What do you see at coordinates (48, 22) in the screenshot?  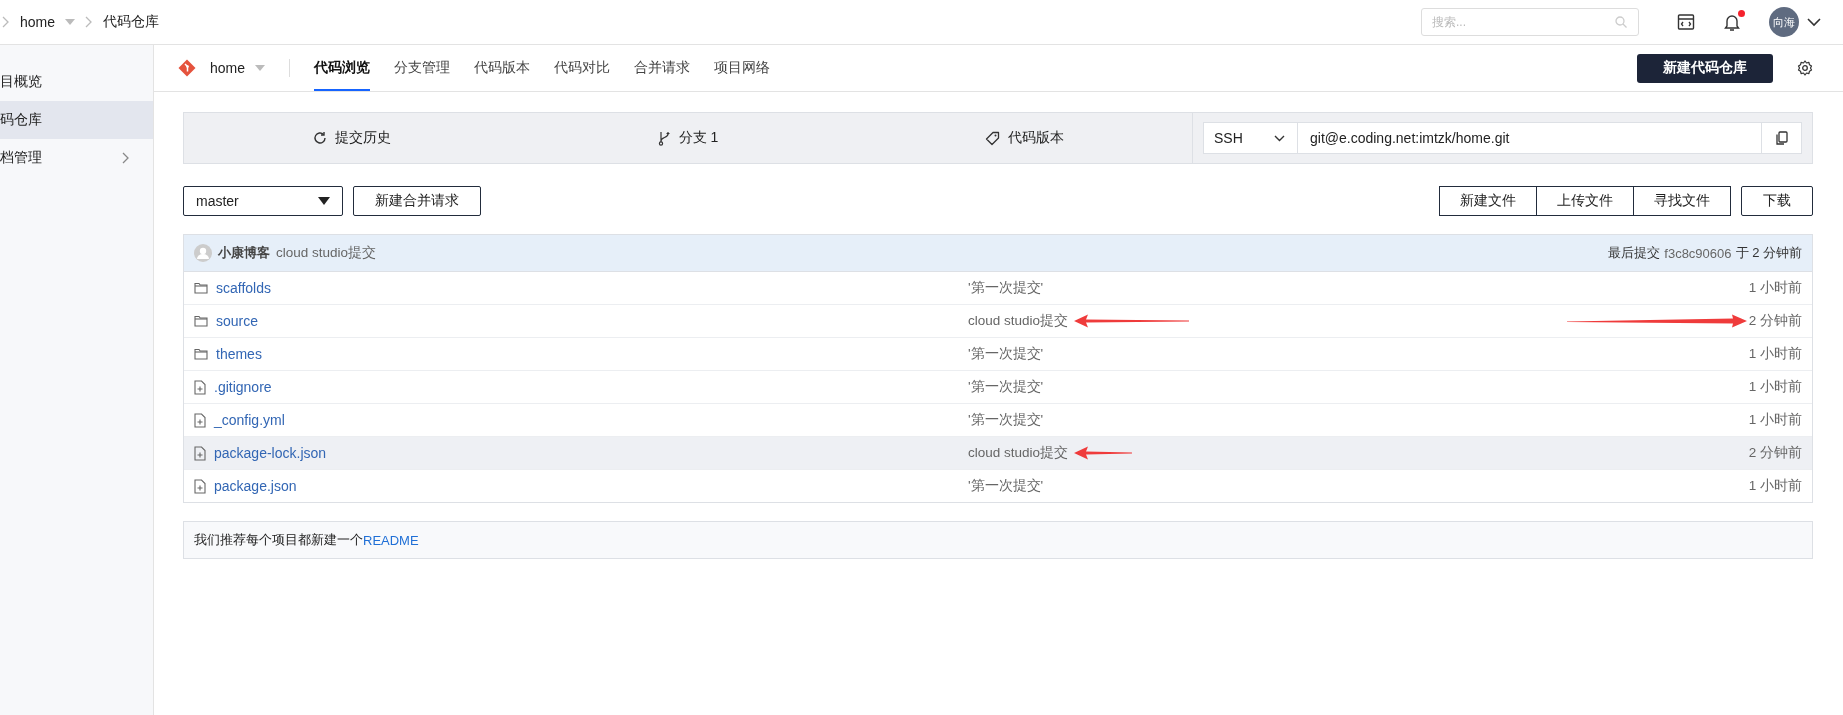 I see `breadcrumb-link: home` at bounding box center [48, 22].